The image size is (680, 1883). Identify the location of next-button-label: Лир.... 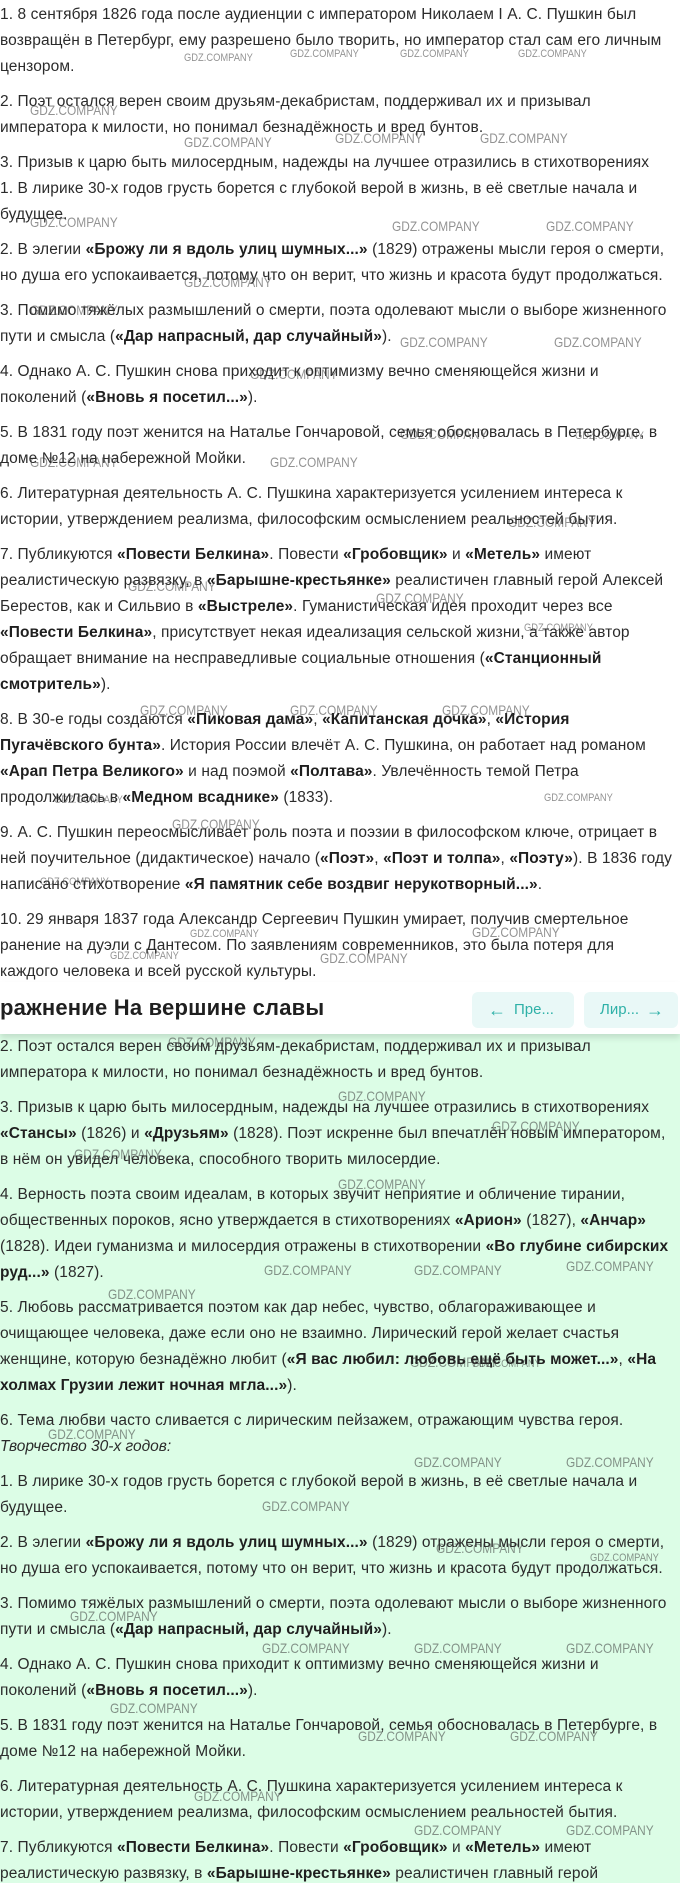
(620, 1009).